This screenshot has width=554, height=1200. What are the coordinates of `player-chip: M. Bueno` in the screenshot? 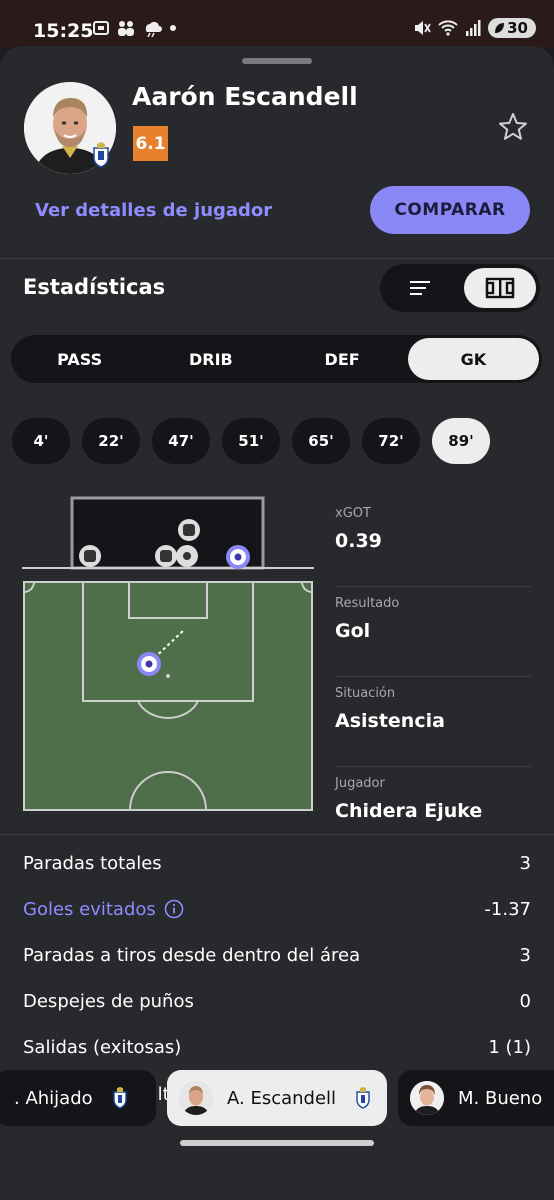 It's located at (476, 1098).